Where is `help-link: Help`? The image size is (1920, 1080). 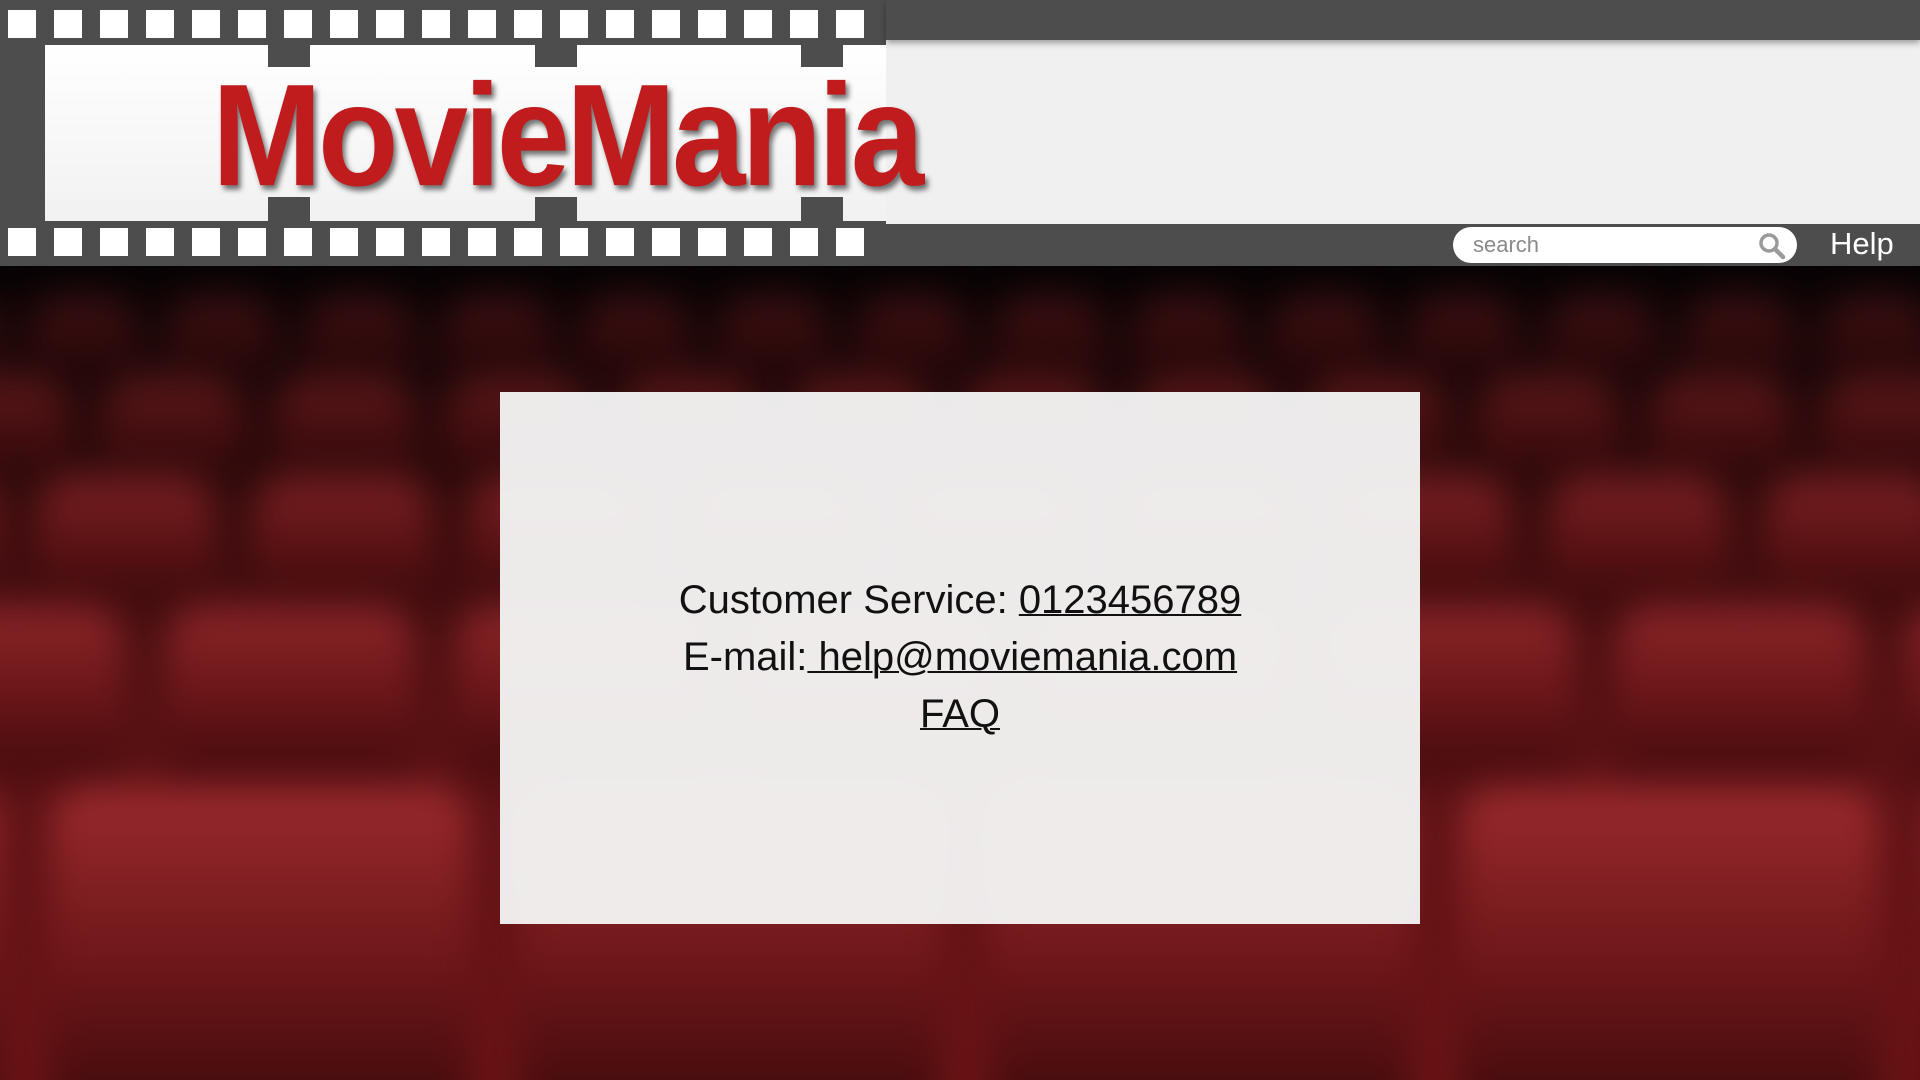 help-link: Help is located at coordinates (1862, 244).